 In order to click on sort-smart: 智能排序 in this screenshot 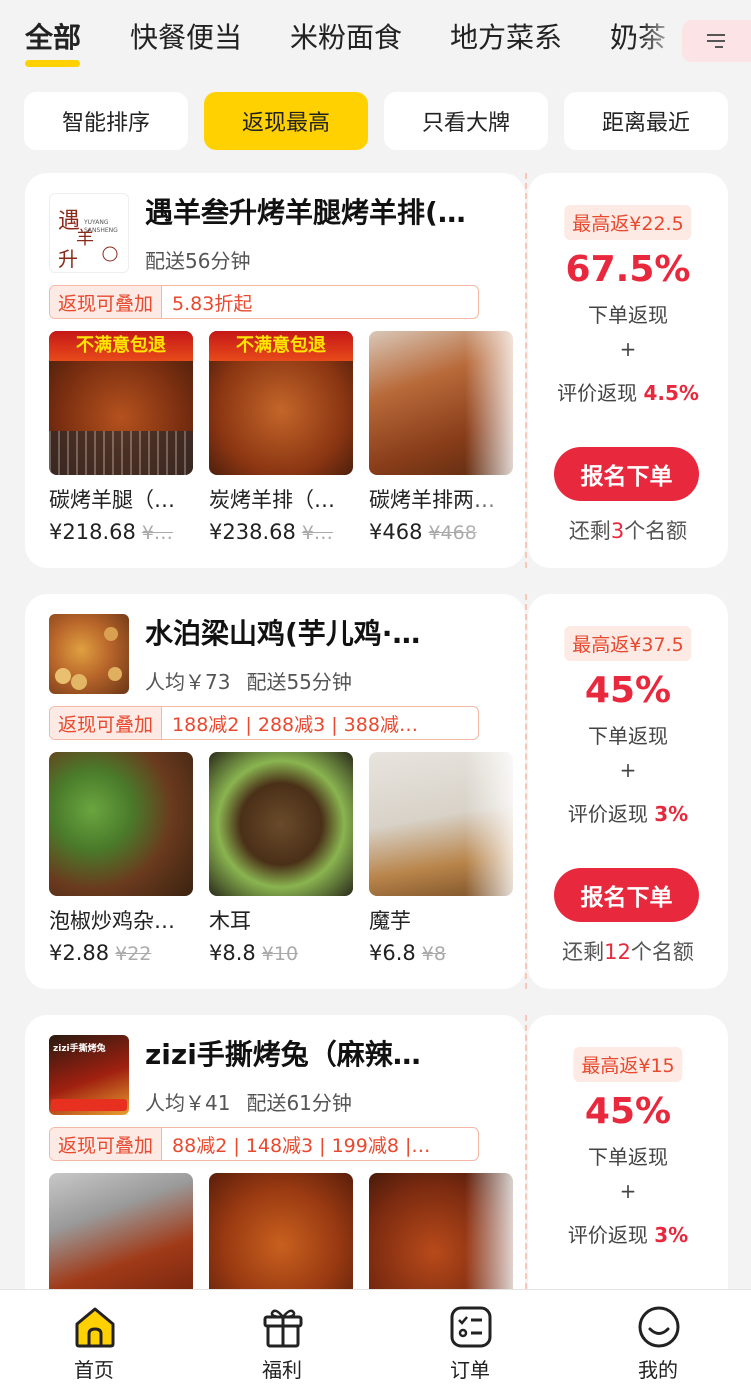, I will do `click(106, 121)`.